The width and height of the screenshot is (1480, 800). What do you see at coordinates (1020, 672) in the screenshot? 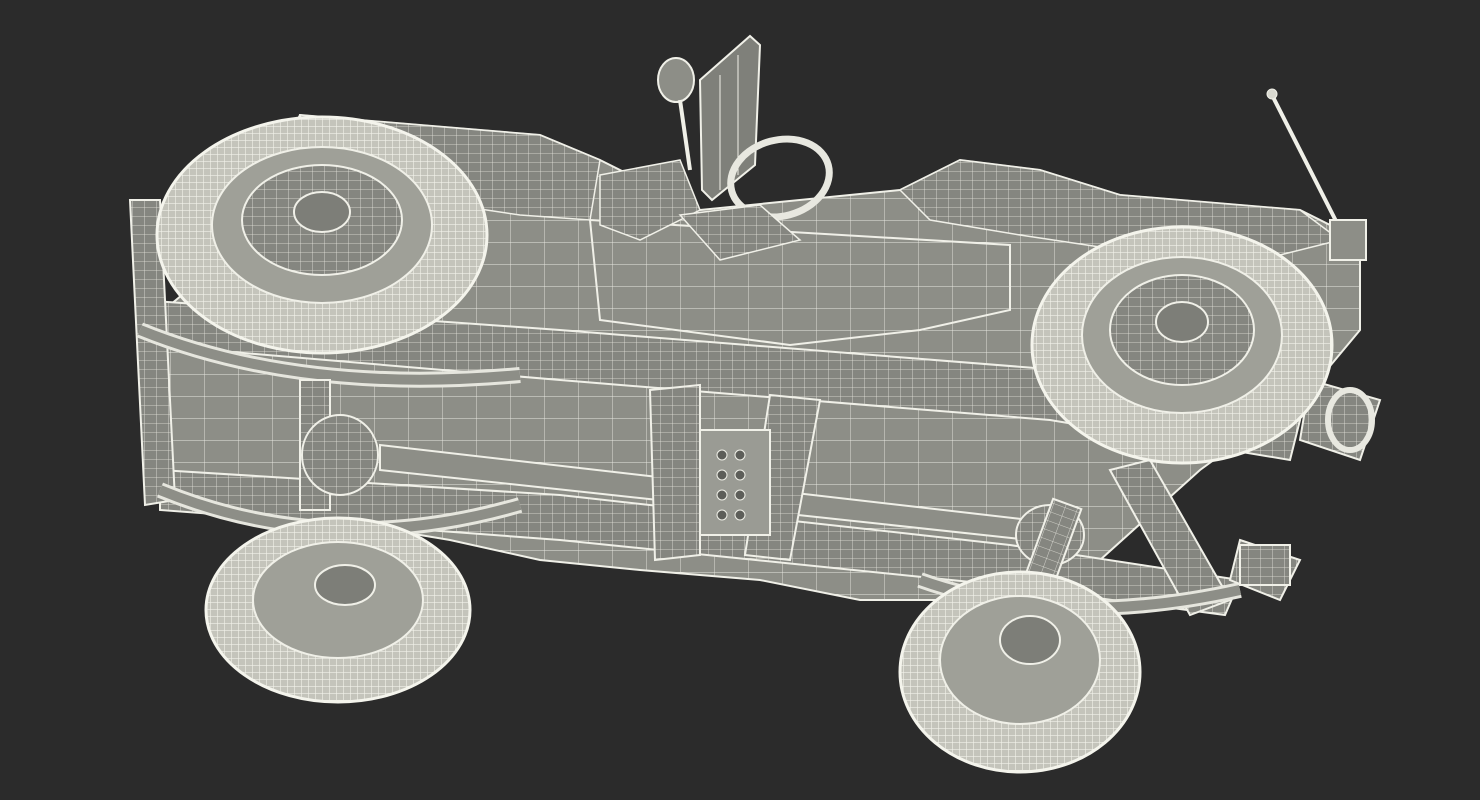
I see `front-lower-tire` at bounding box center [1020, 672].